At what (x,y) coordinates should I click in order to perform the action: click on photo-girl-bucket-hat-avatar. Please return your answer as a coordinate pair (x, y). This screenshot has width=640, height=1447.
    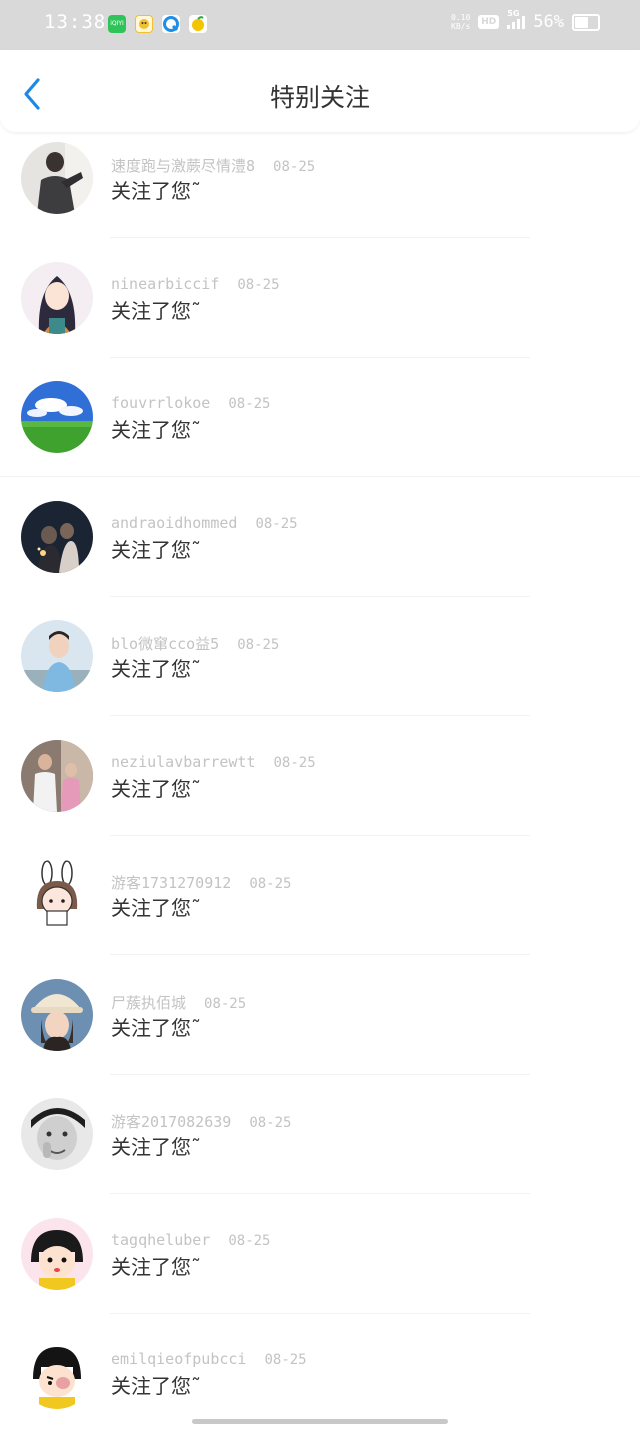
    Looking at the image, I should click on (57, 1014).